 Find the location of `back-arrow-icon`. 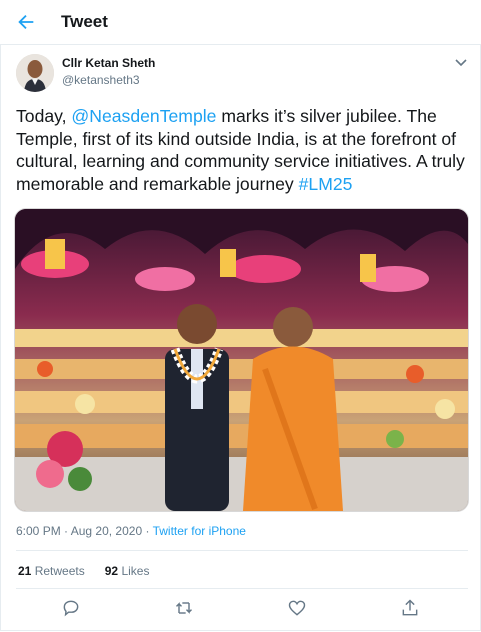

back-arrow-icon is located at coordinates (26, 22).